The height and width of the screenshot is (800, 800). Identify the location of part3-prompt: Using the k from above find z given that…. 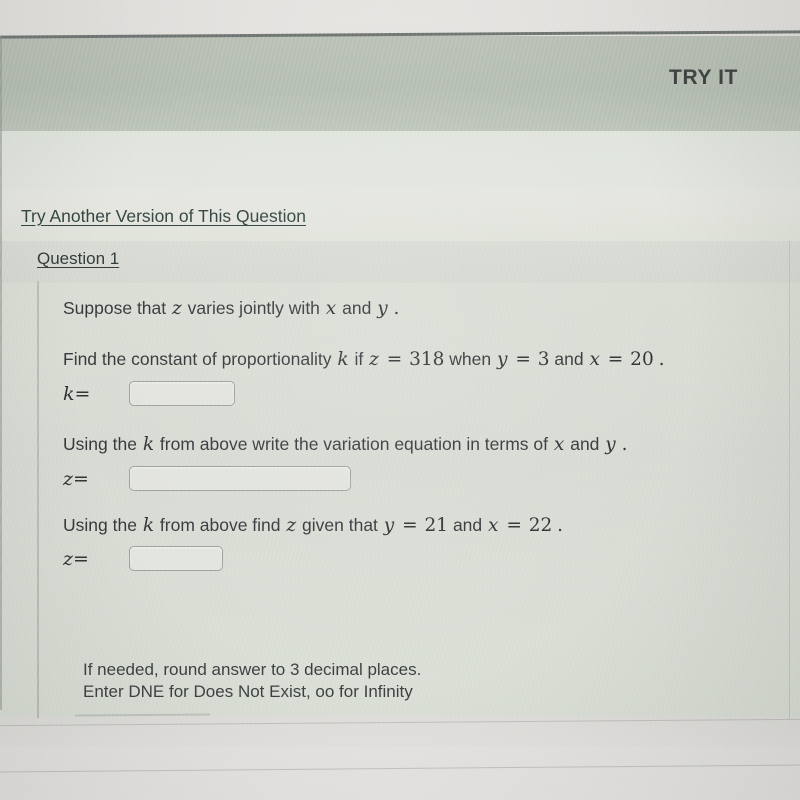
(313, 526).